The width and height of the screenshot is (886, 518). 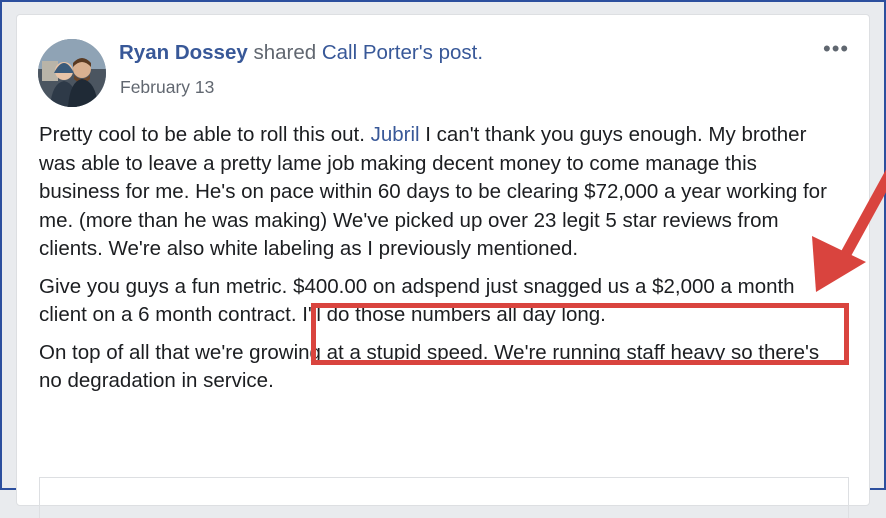 I want to click on more-options-button: •••, so click(x=836, y=49).